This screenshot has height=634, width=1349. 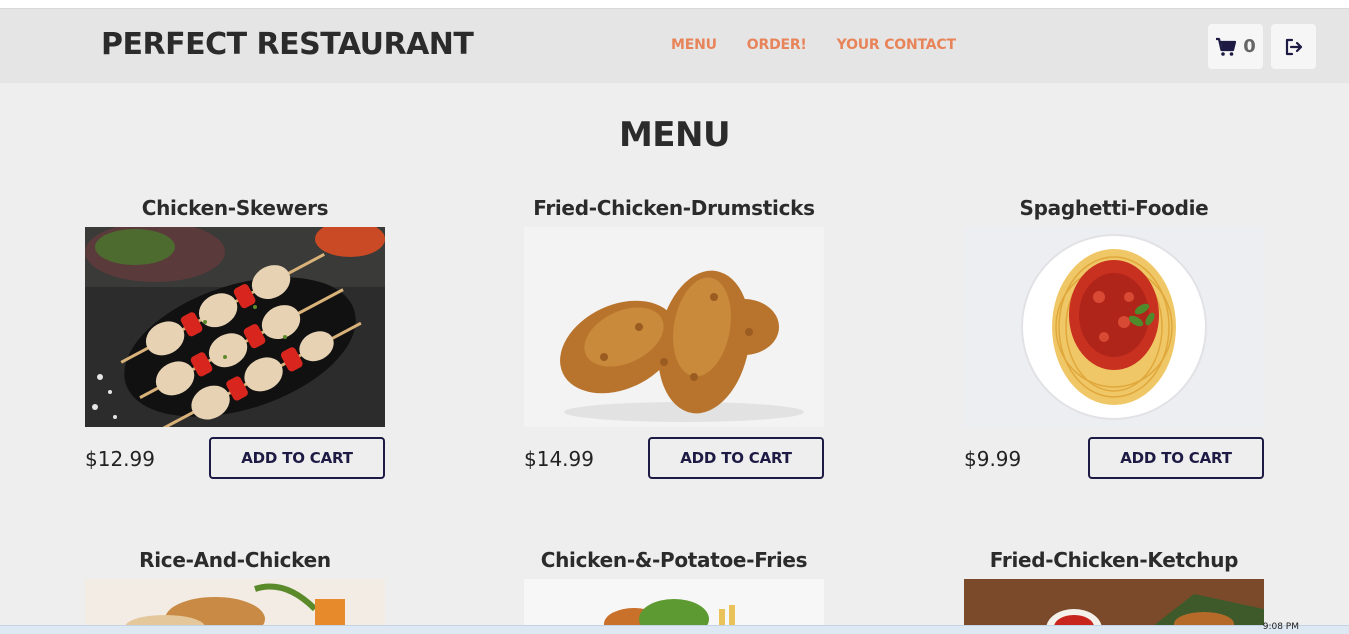 I want to click on nav-order-link: ORDER!, so click(x=777, y=45).